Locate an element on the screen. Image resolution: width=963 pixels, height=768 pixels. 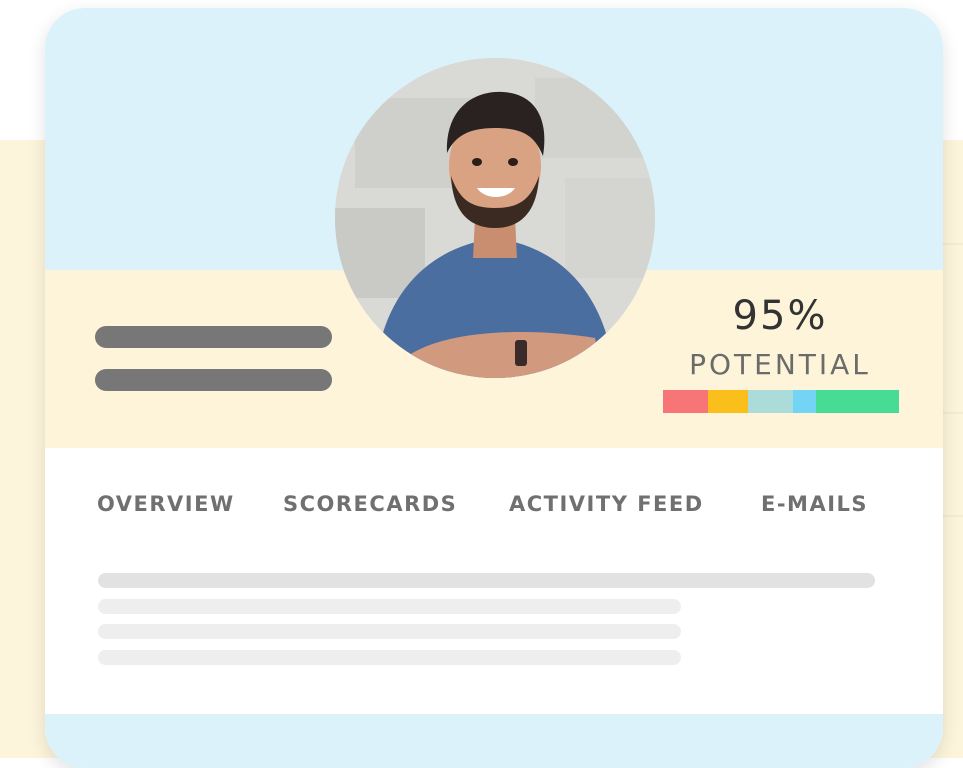
potential-color-bar is located at coordinates (781, 401).